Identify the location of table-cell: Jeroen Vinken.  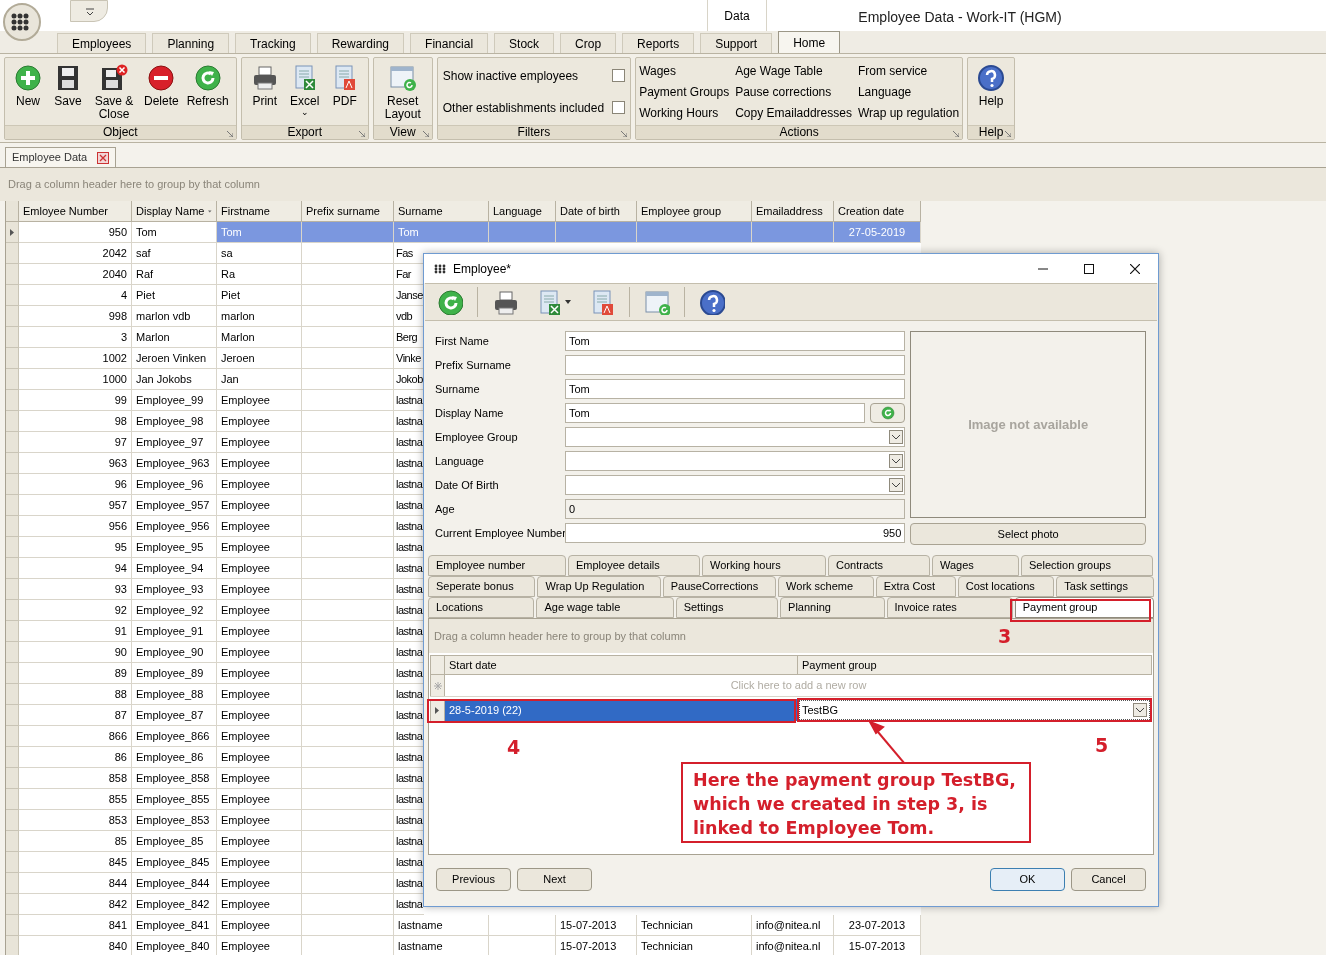
(174, 358).